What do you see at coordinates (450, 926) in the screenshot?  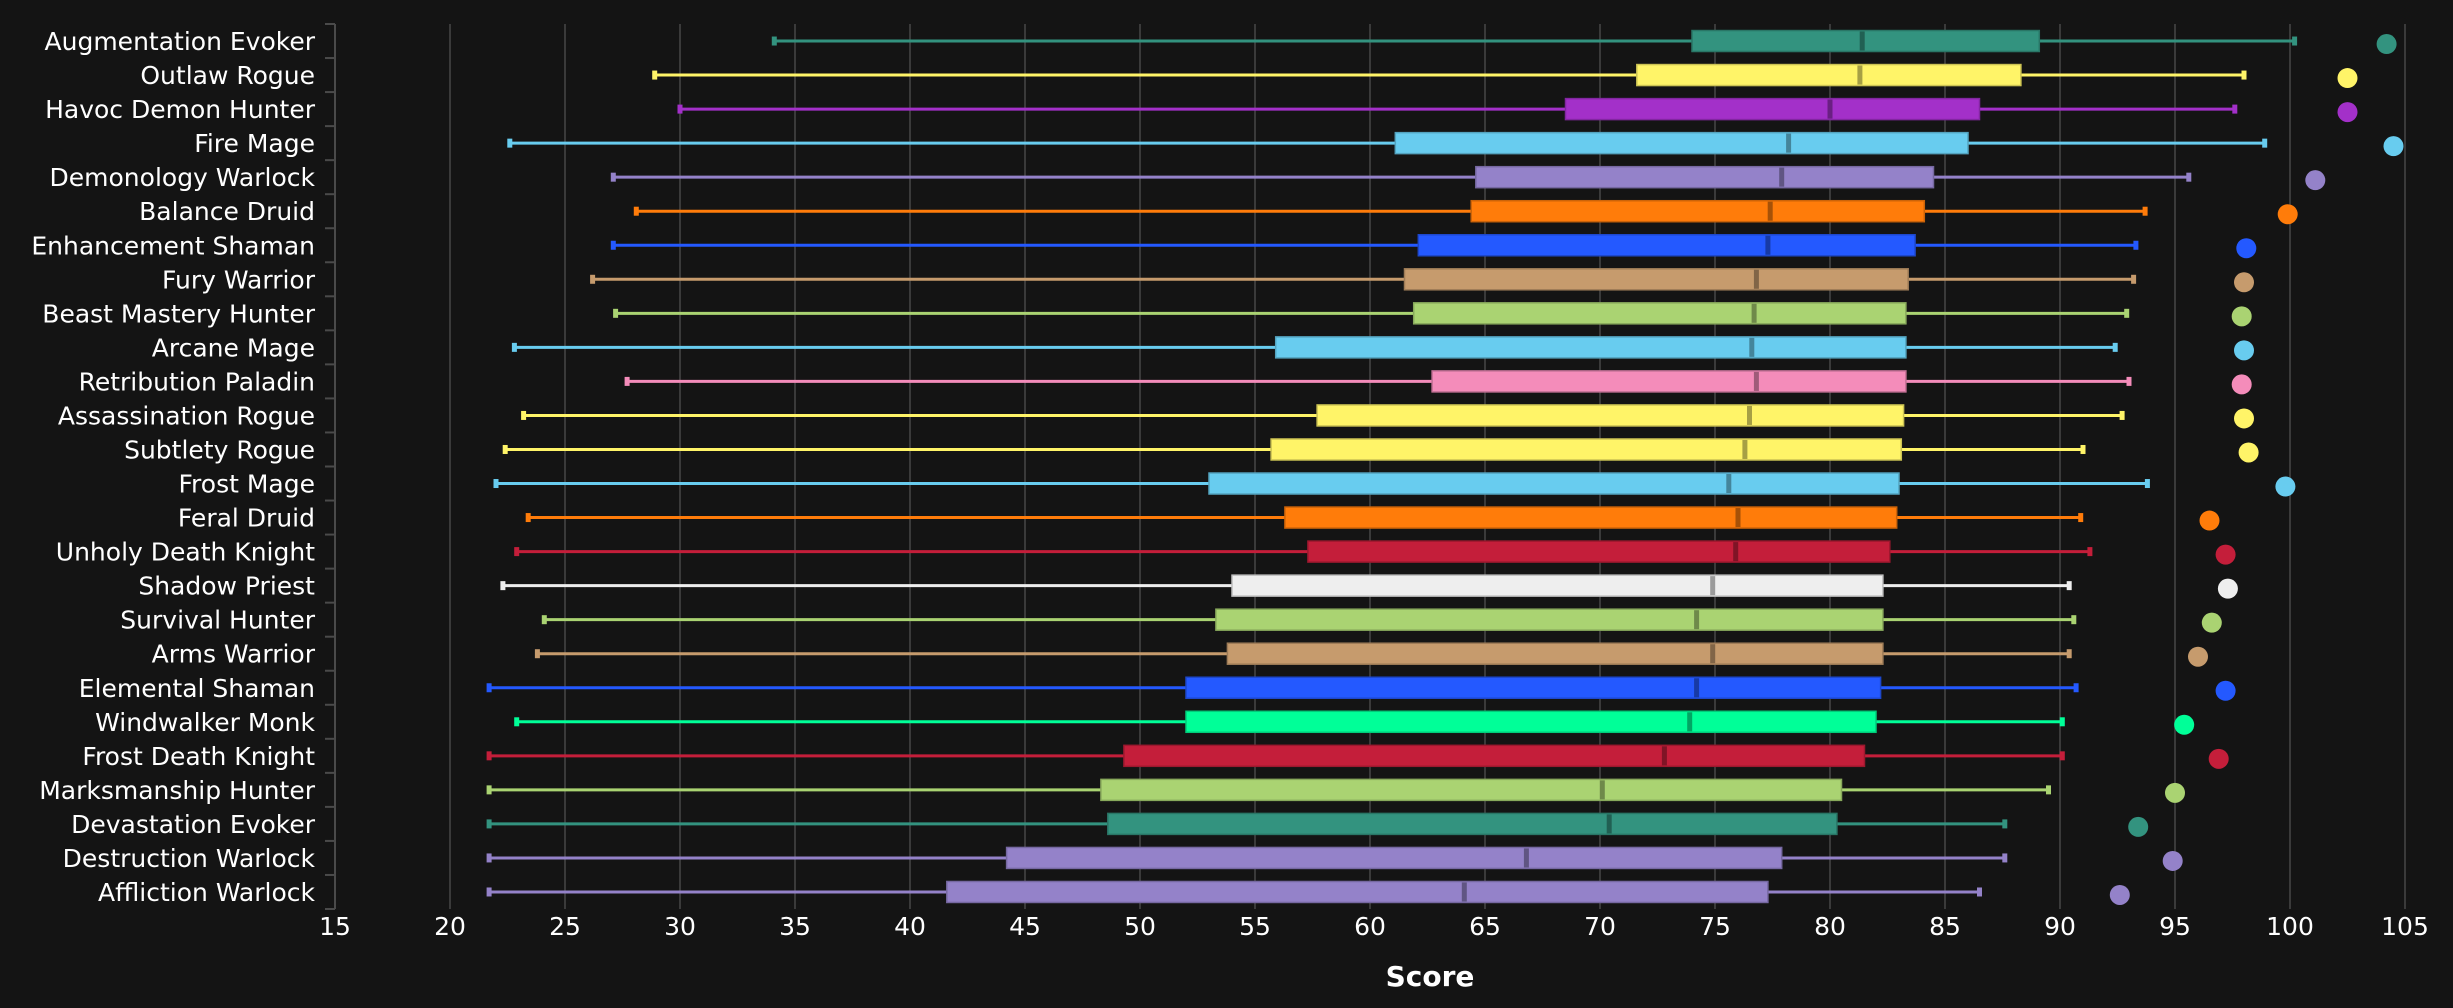 I see `x-tick-label: 20` at bounding box center [450, 926].